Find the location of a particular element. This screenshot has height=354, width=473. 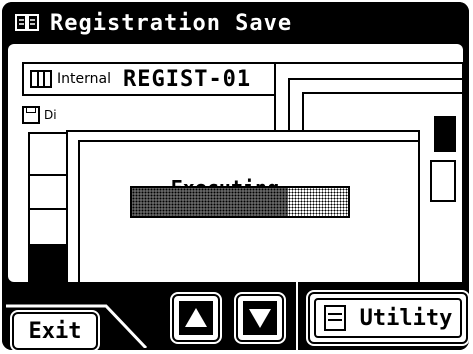

disk-row: Di is located at coordinates (52, 115).